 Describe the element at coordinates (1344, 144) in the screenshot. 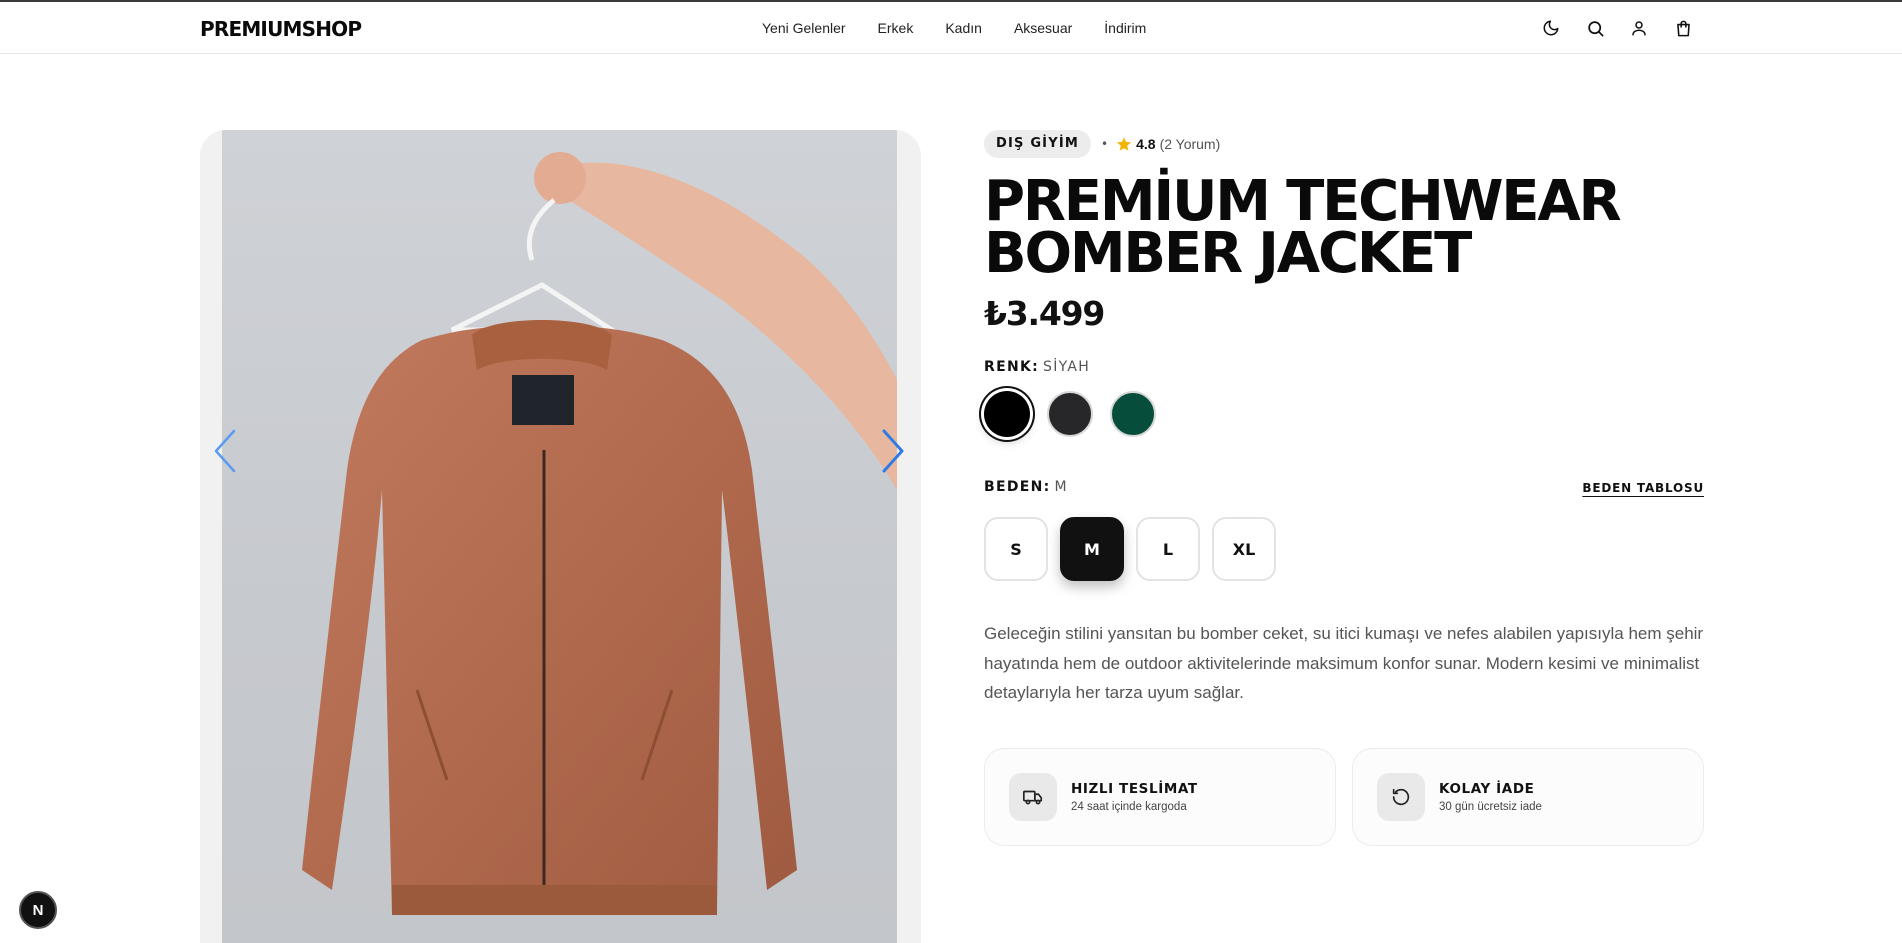

I see `product-meta: DIŞ GİYİM • 4.8 (2 Yorum)` at that location.